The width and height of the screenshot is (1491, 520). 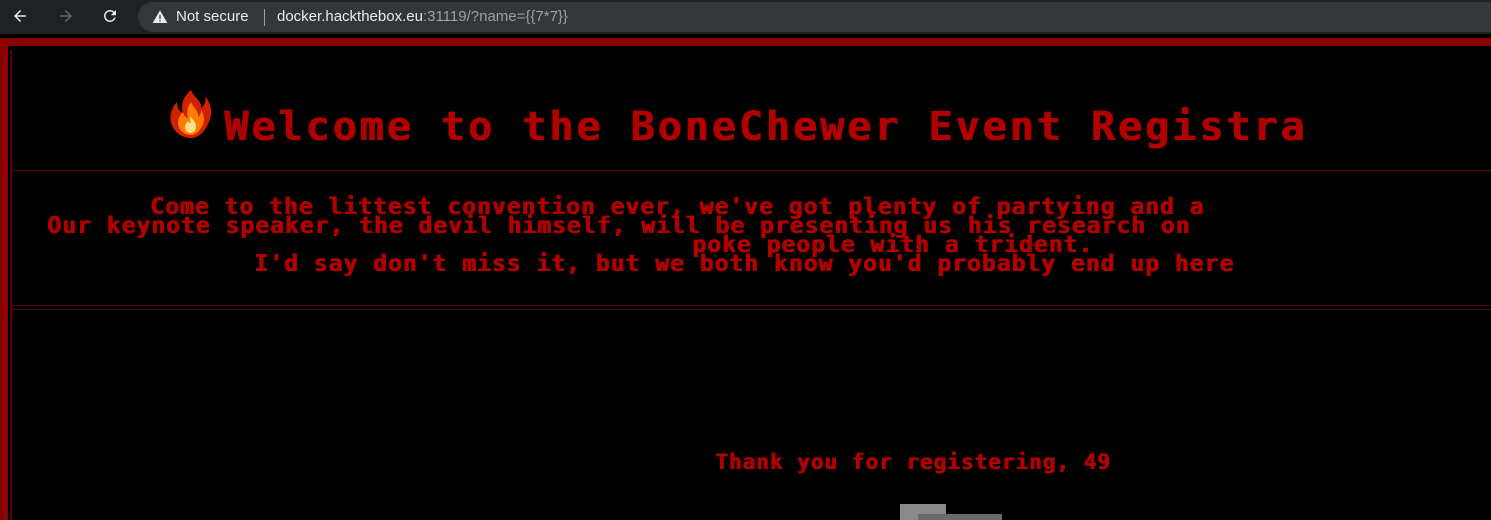 I want to click on warning-icon, so click(x=160, y=17).